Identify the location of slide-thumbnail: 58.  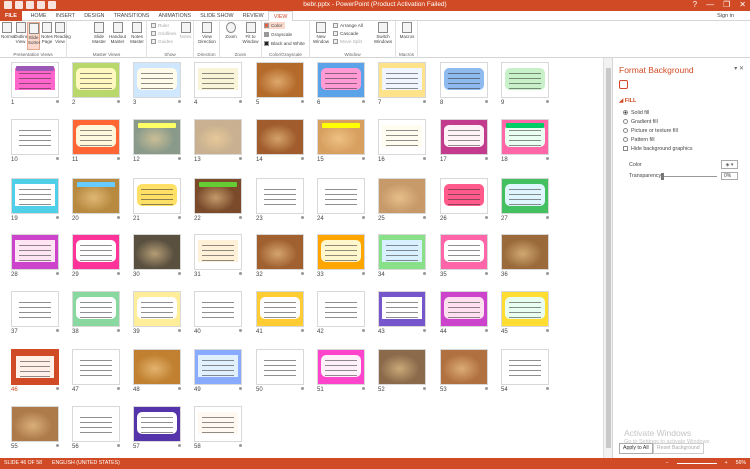
(218, 428).